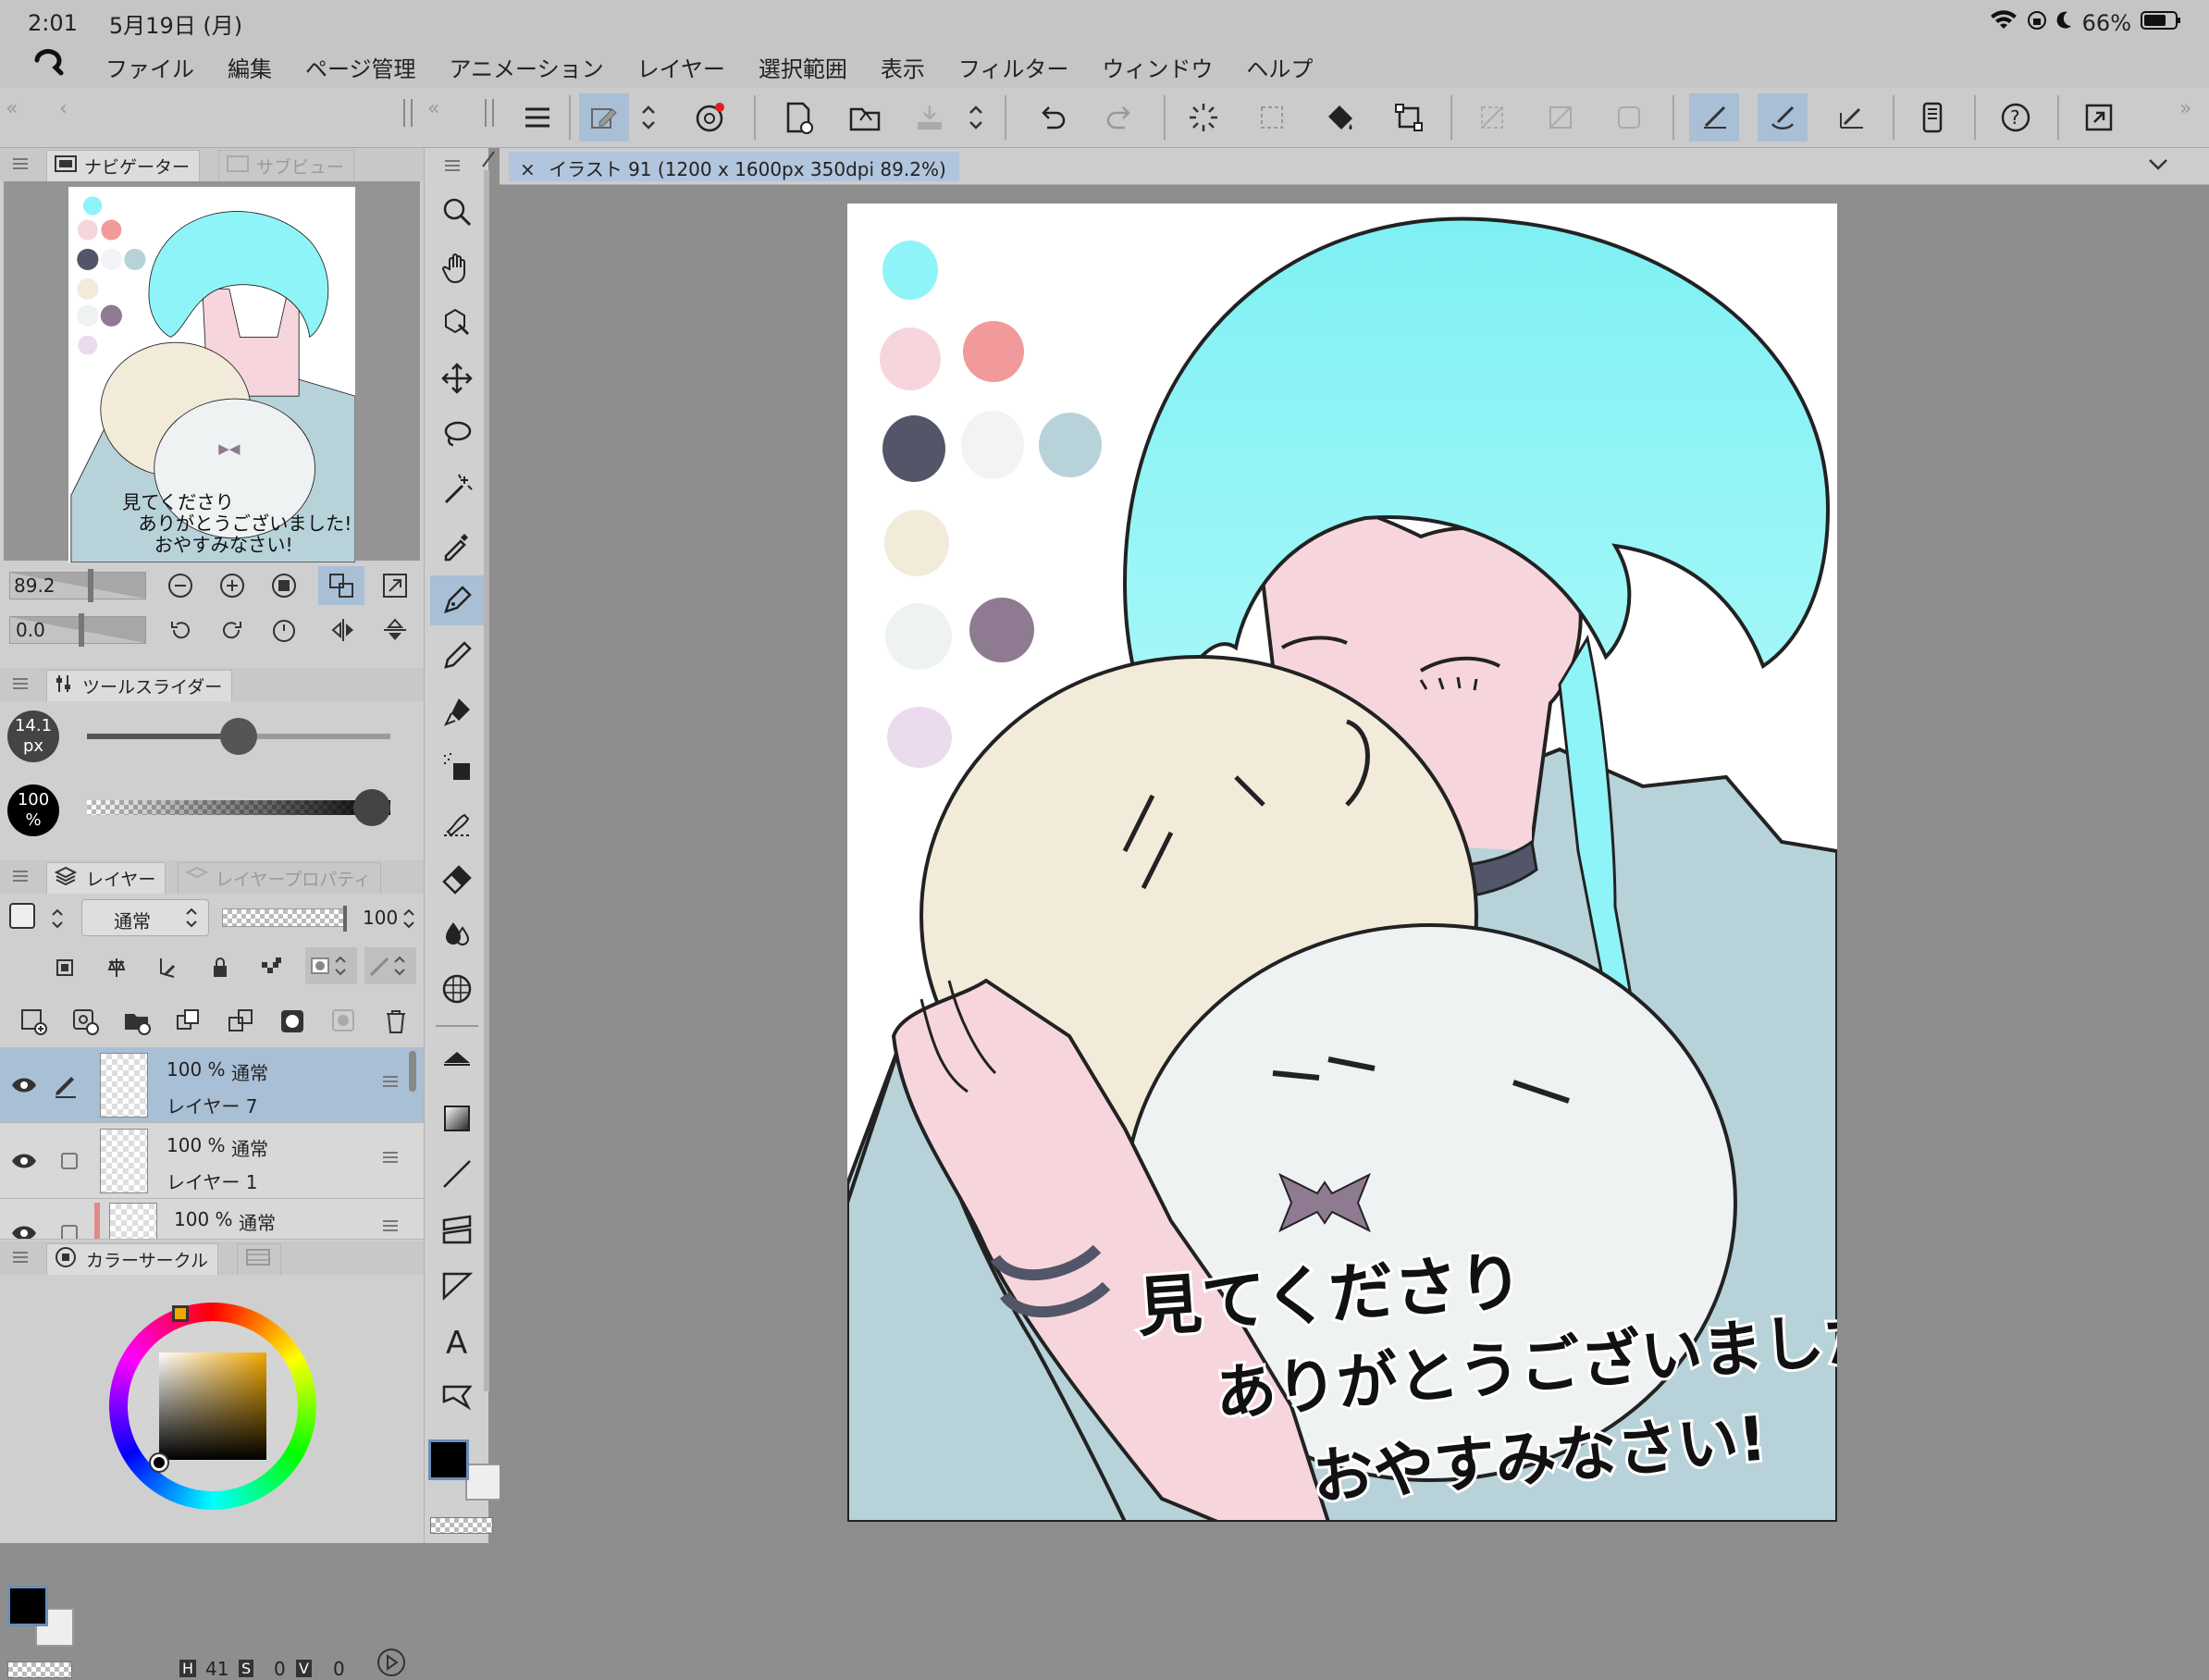 The height and width of the screenshot is (1680, 2209). Describe the element at coordinates (412, 1071) in the screenshot. I see `layer-scrollbar` at that location.